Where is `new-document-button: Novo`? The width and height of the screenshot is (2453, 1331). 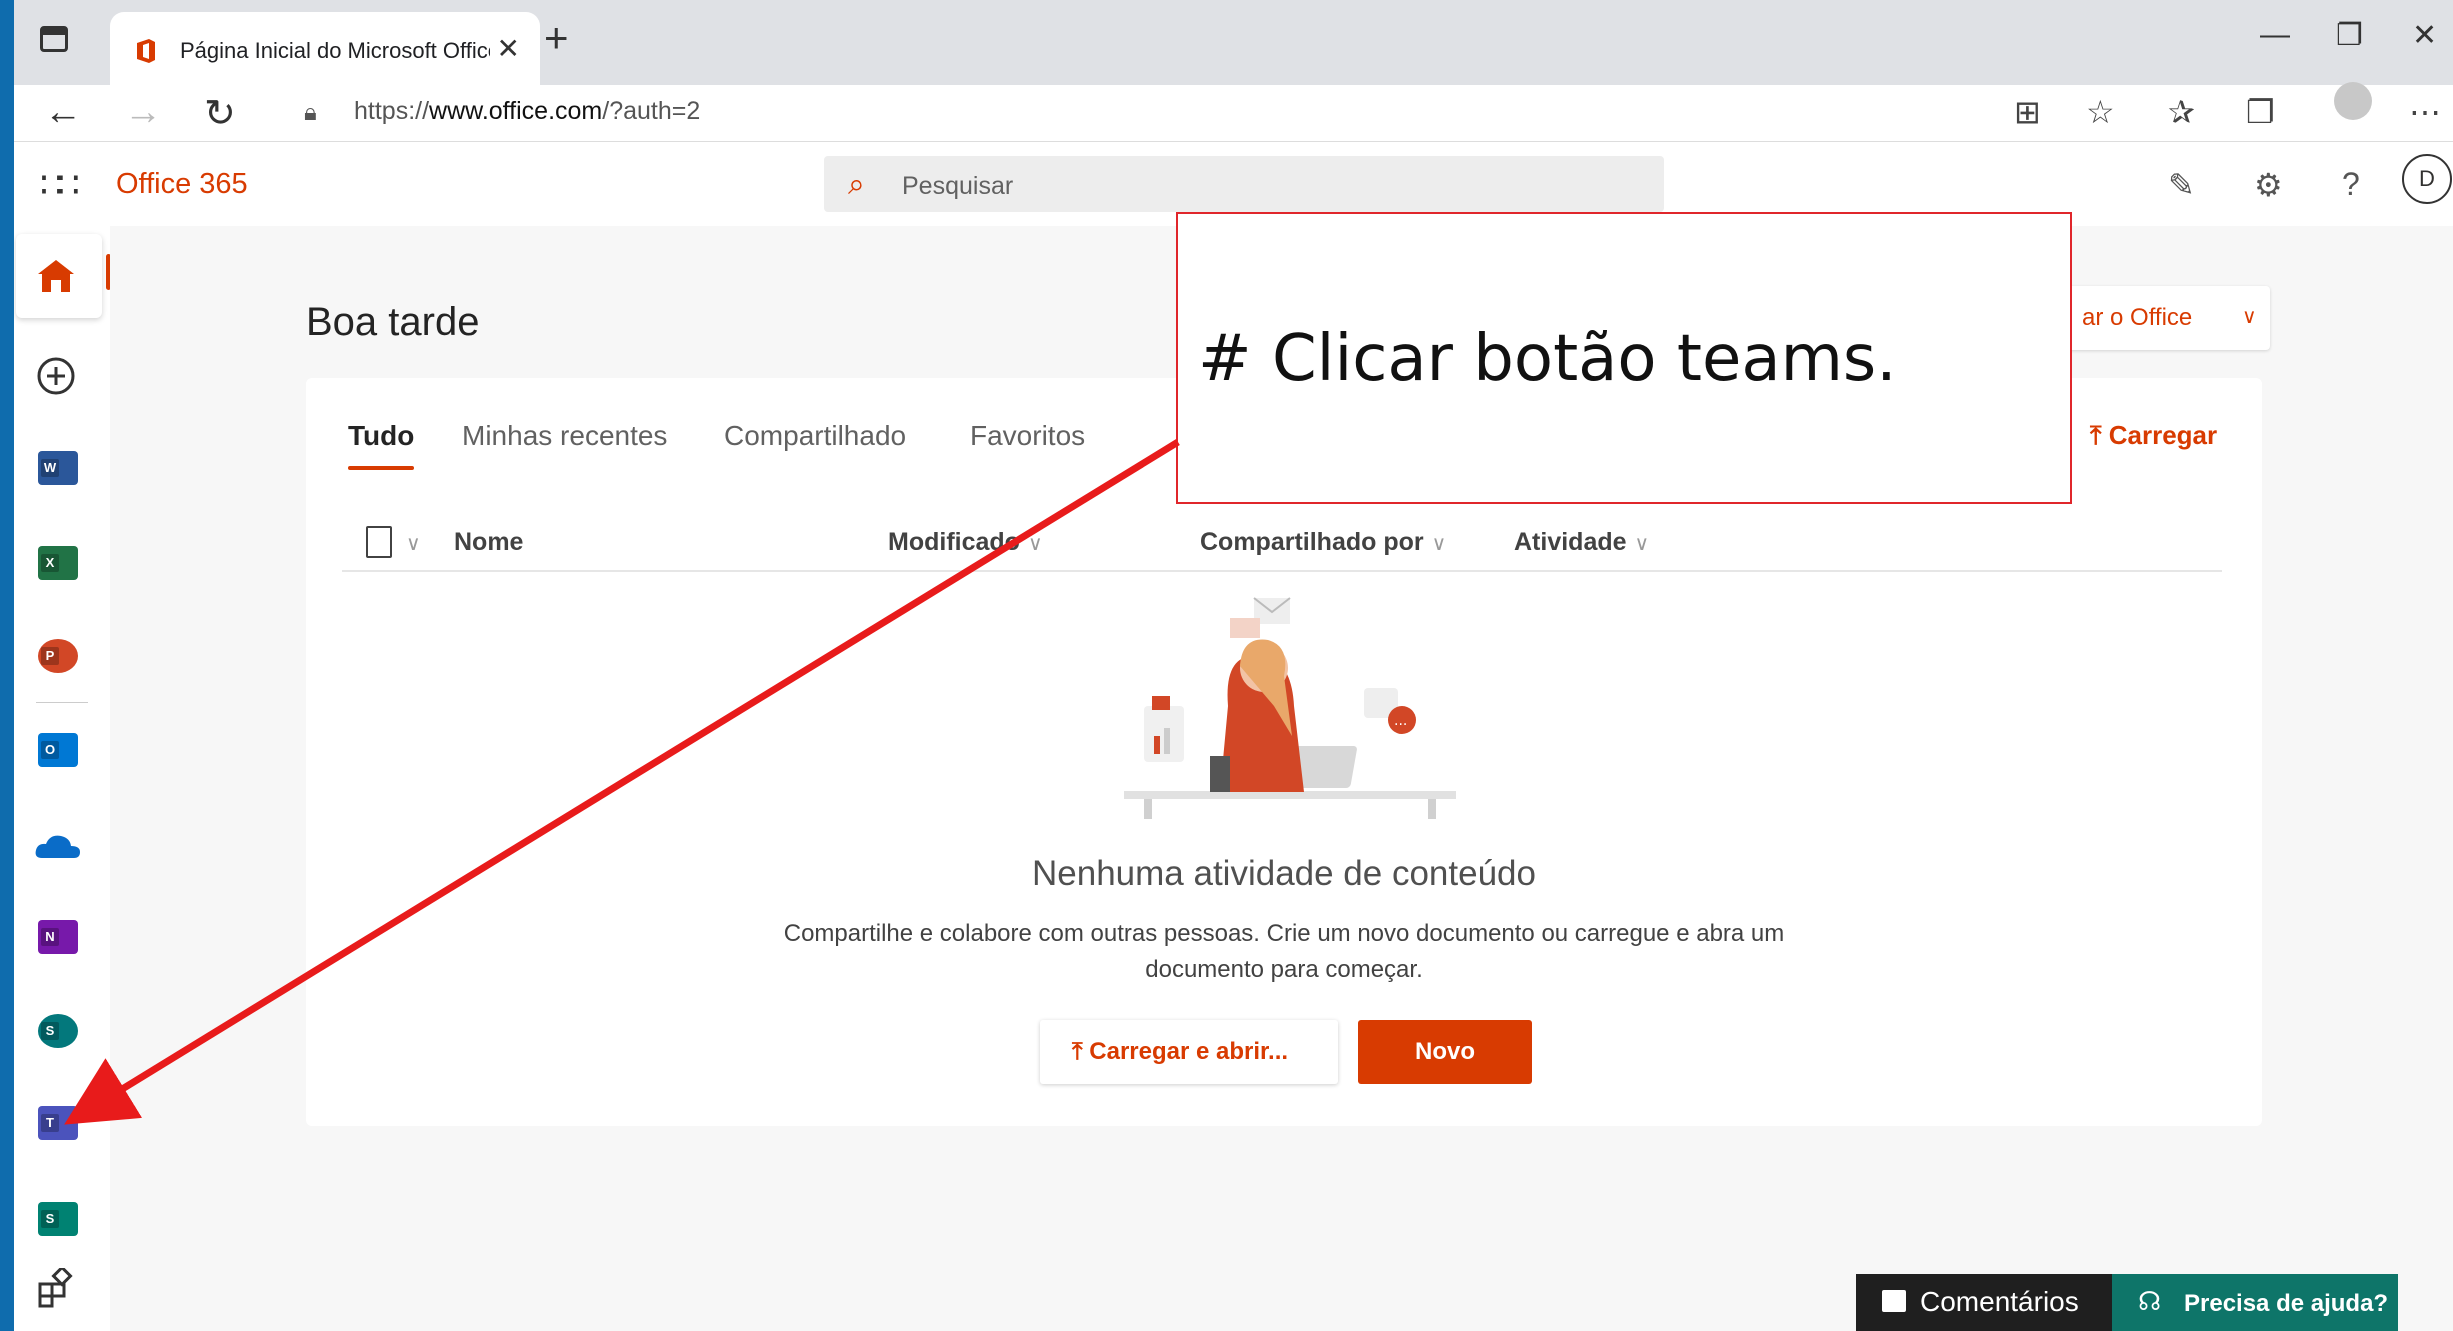
new-document-button: Novo is located at coordinates (1445, 1052).